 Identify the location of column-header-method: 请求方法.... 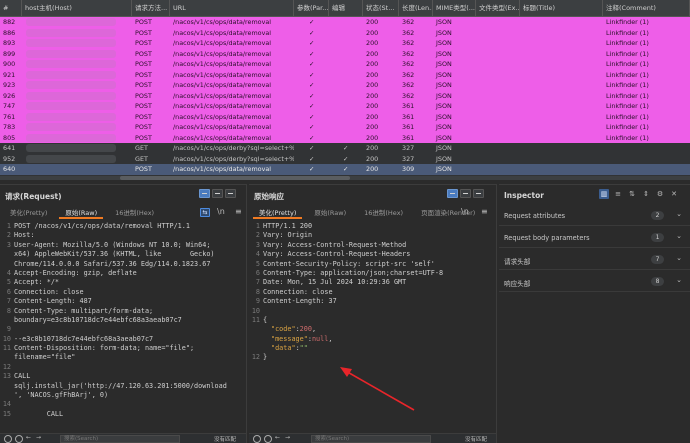
(151, 8).